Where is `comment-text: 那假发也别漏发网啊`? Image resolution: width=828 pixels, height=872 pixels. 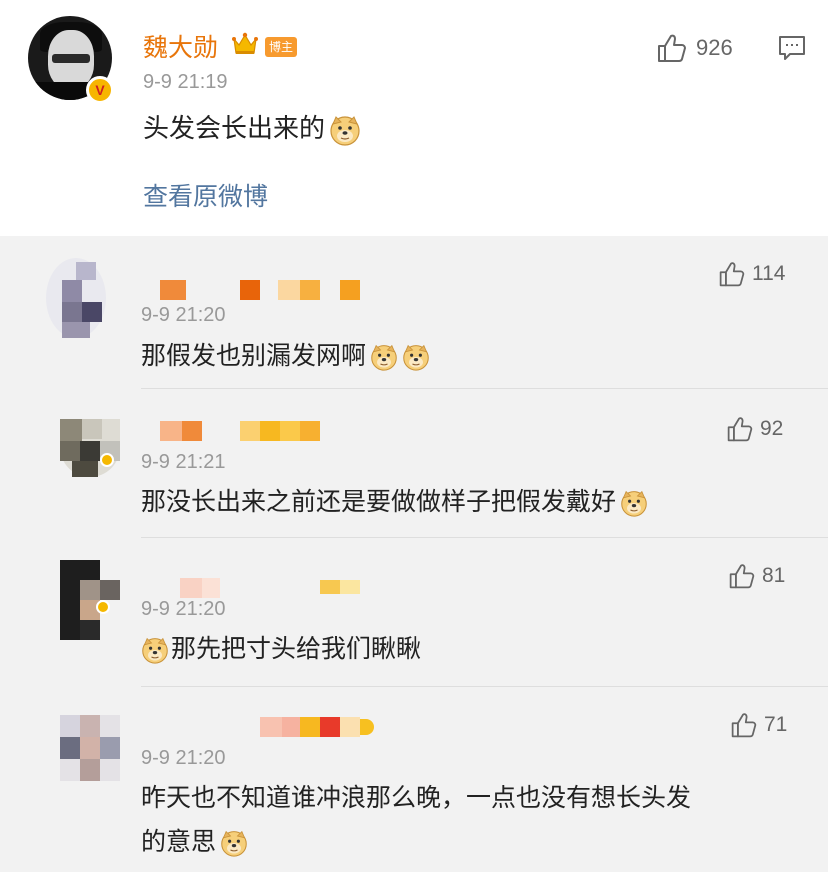
comment-text: 那假发也别漏发网啊 is located at coordinates (285, 356).